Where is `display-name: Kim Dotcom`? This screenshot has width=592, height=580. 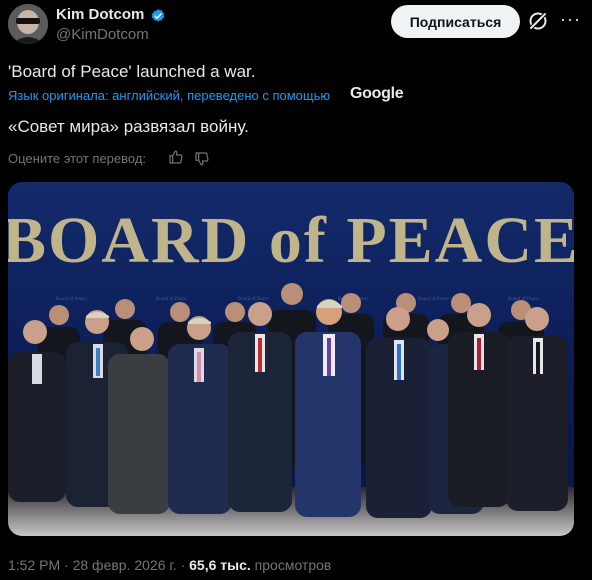
display-name: Kim Dotcom is located at coordinates (100, 14).